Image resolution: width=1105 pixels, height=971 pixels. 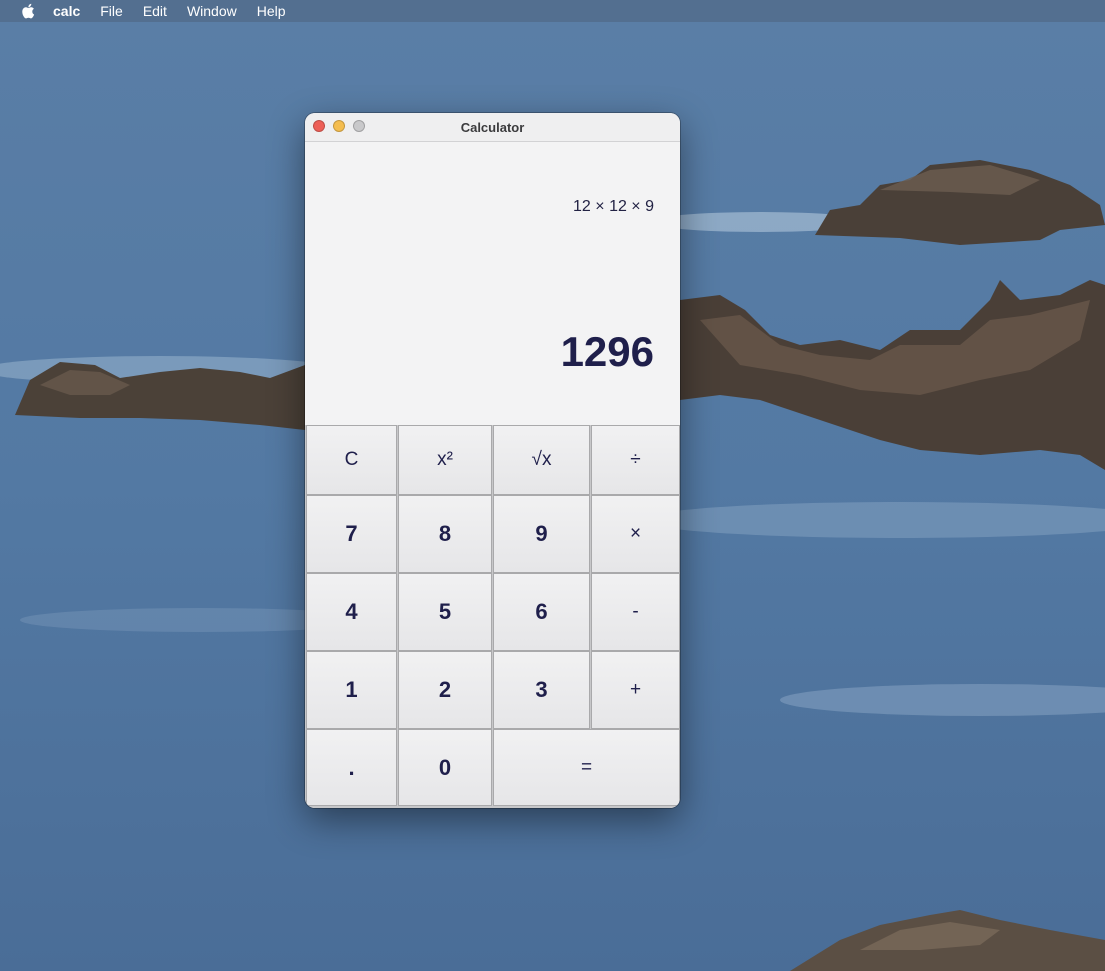 What do you see at coordinates (552, 11) in the screenshot?
I see `menu-bar: calc File Edit Window Help` at bounding box center [552, 11].